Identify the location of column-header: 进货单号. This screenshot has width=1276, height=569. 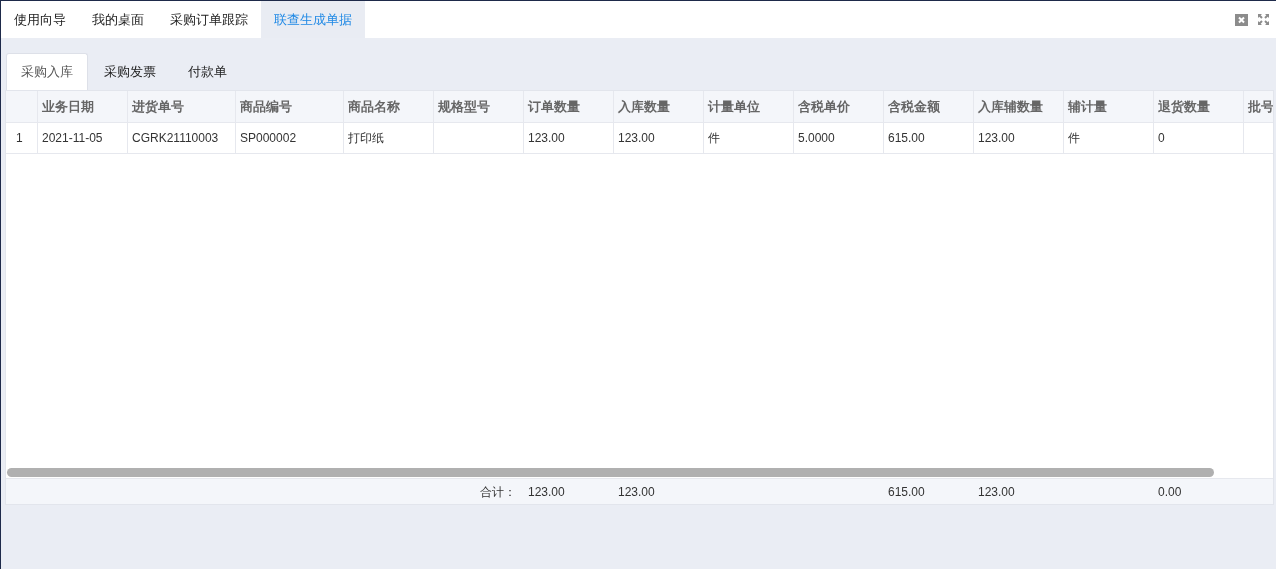
(158, 106).